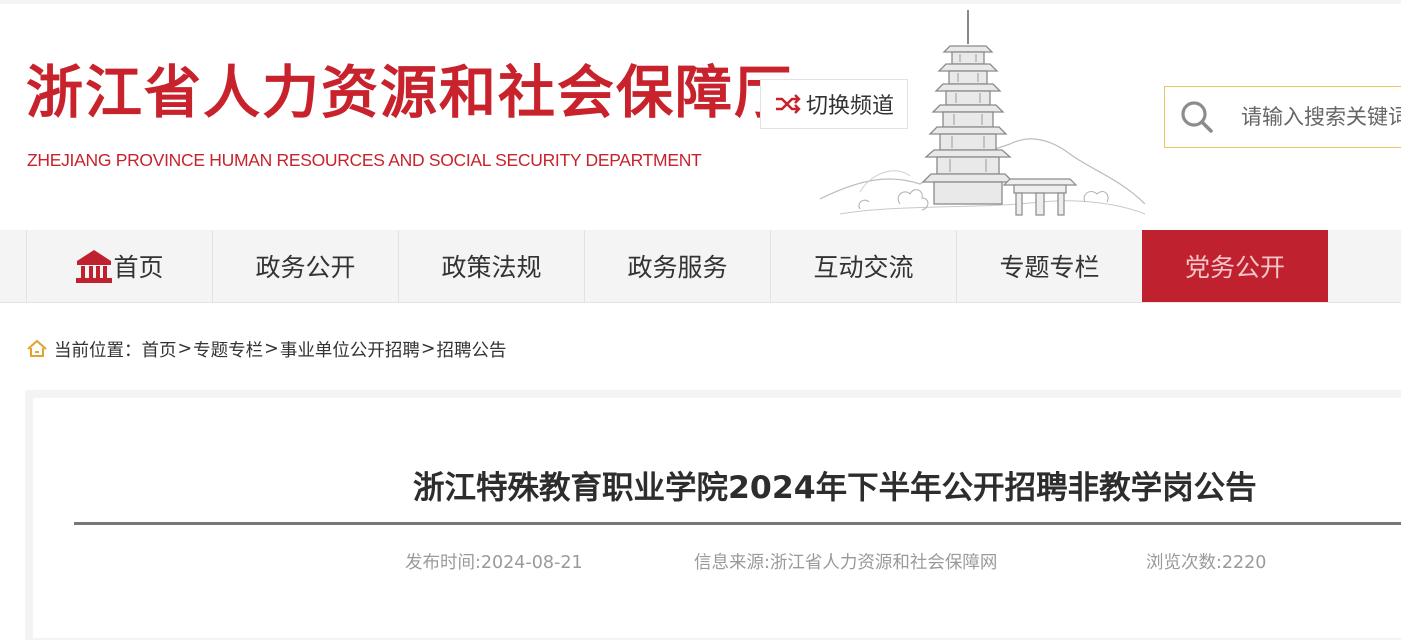 The width and height of the screenshot is (1401, 640). I want to click on article-title: 浙江特殊教育职业学院2024年下半年公开招聘非教学岗公告, so click(835, 488).